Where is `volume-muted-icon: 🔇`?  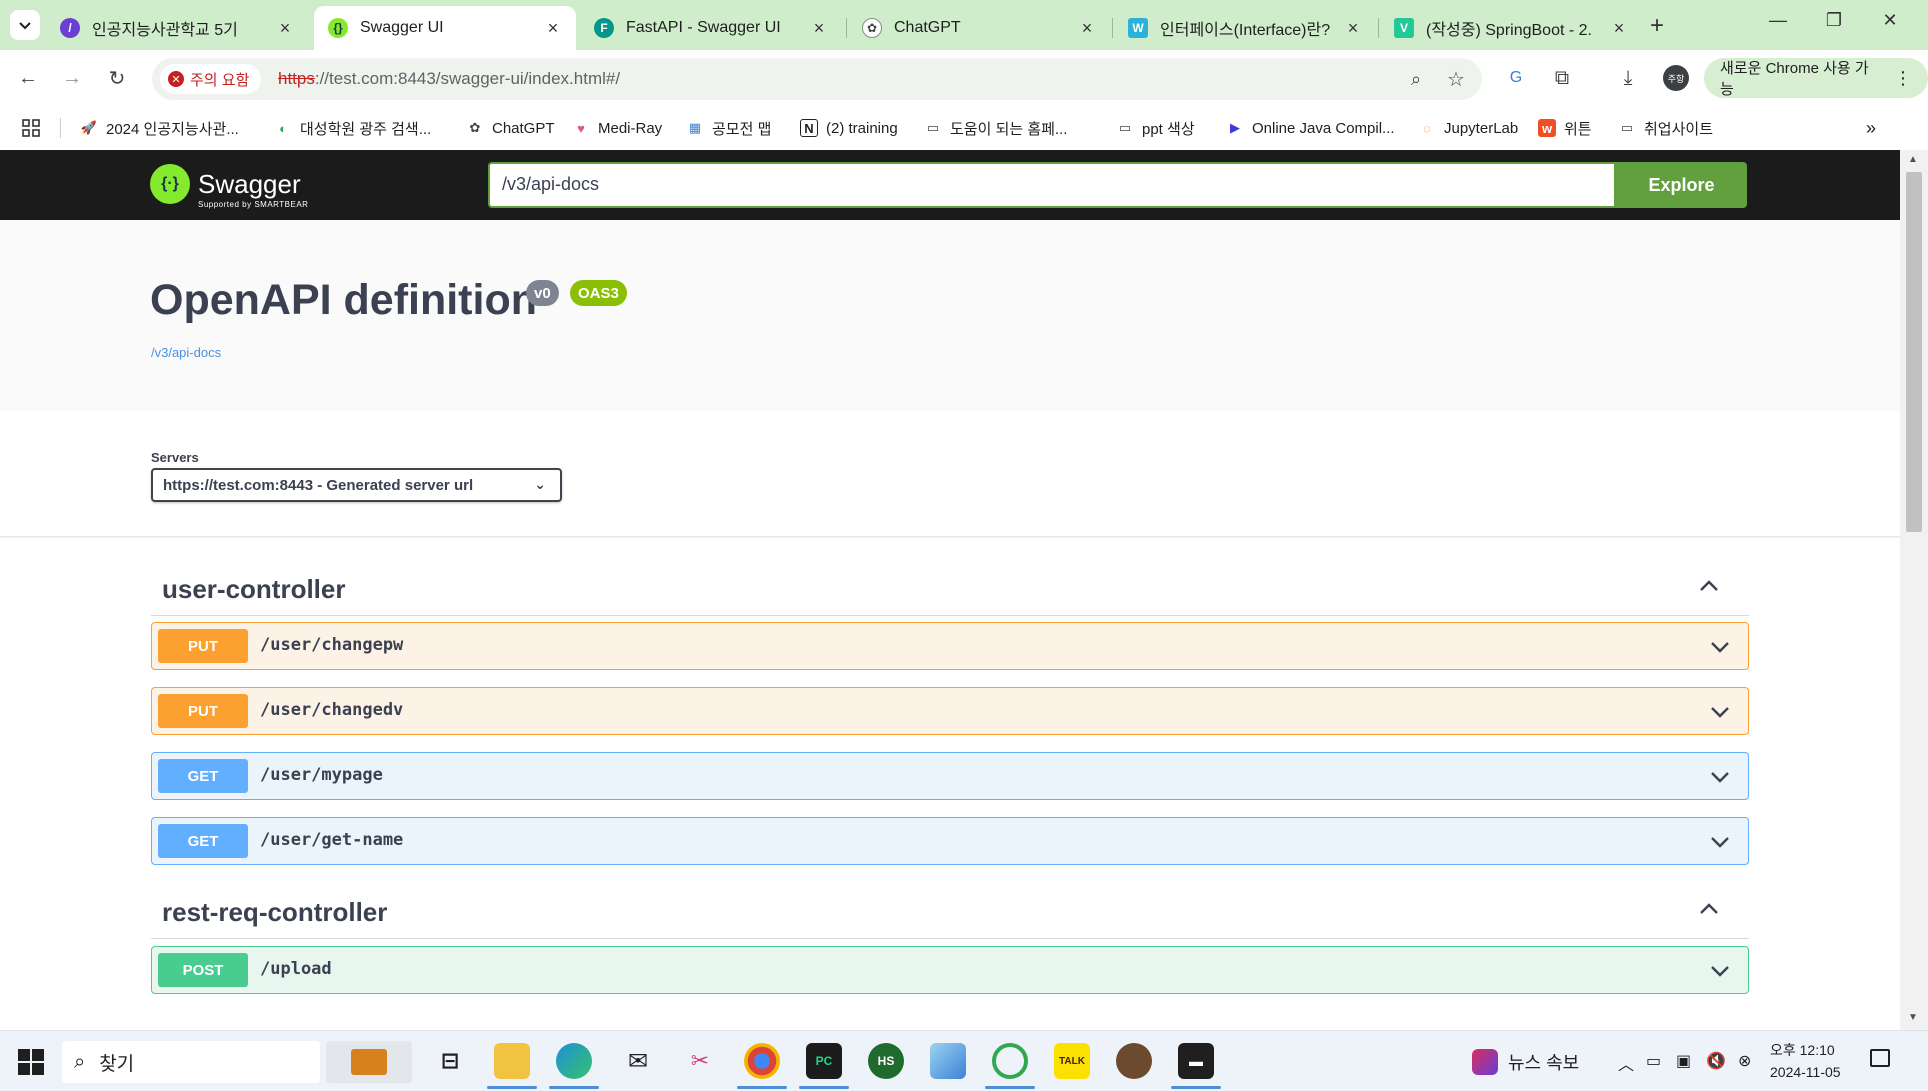 volume-muted-icon: 🔇 is located at coordinates (1716, 1061).